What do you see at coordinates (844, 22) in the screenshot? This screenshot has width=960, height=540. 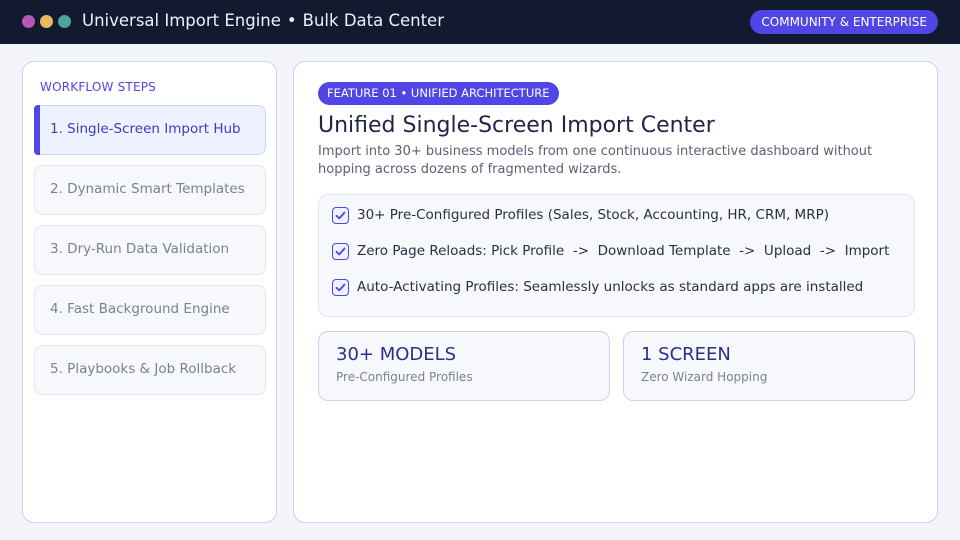 I see `edition-badge: COMMUNITY & ENTERPRISE` at bounding box center [844, 22].